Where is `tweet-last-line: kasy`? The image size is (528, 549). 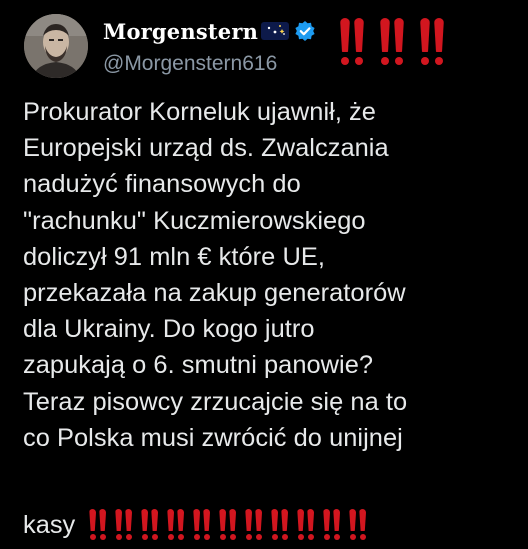 tweet-last-line: kasy is located at coordinates (195, 525).